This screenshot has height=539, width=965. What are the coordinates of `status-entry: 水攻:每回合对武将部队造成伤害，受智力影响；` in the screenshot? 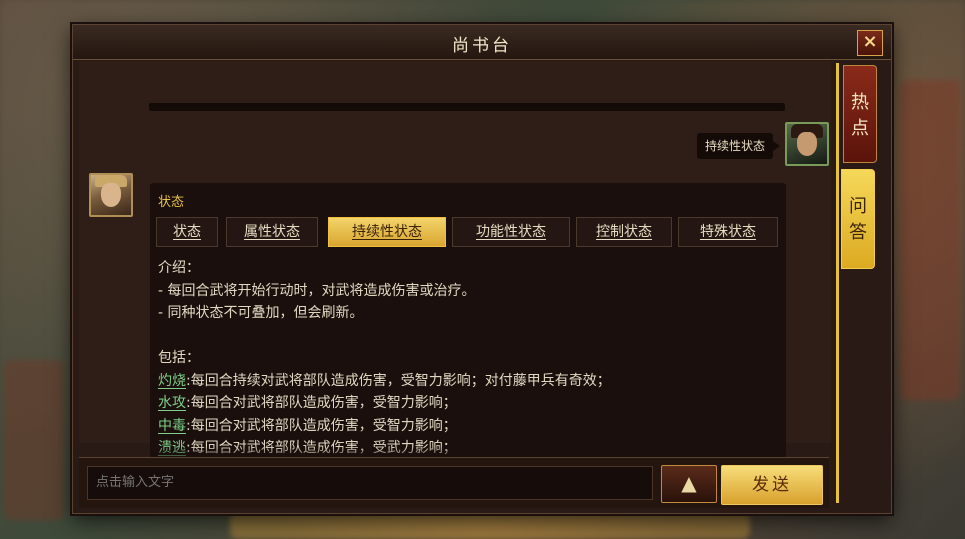 It's located at (467, 403).